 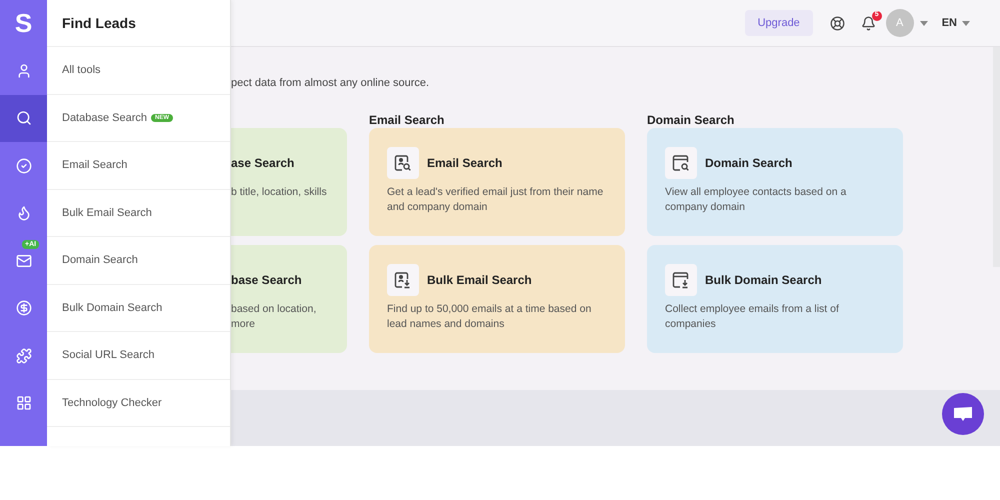 I want to click on card-description: lead names and domains, so click(x=446, y=324).